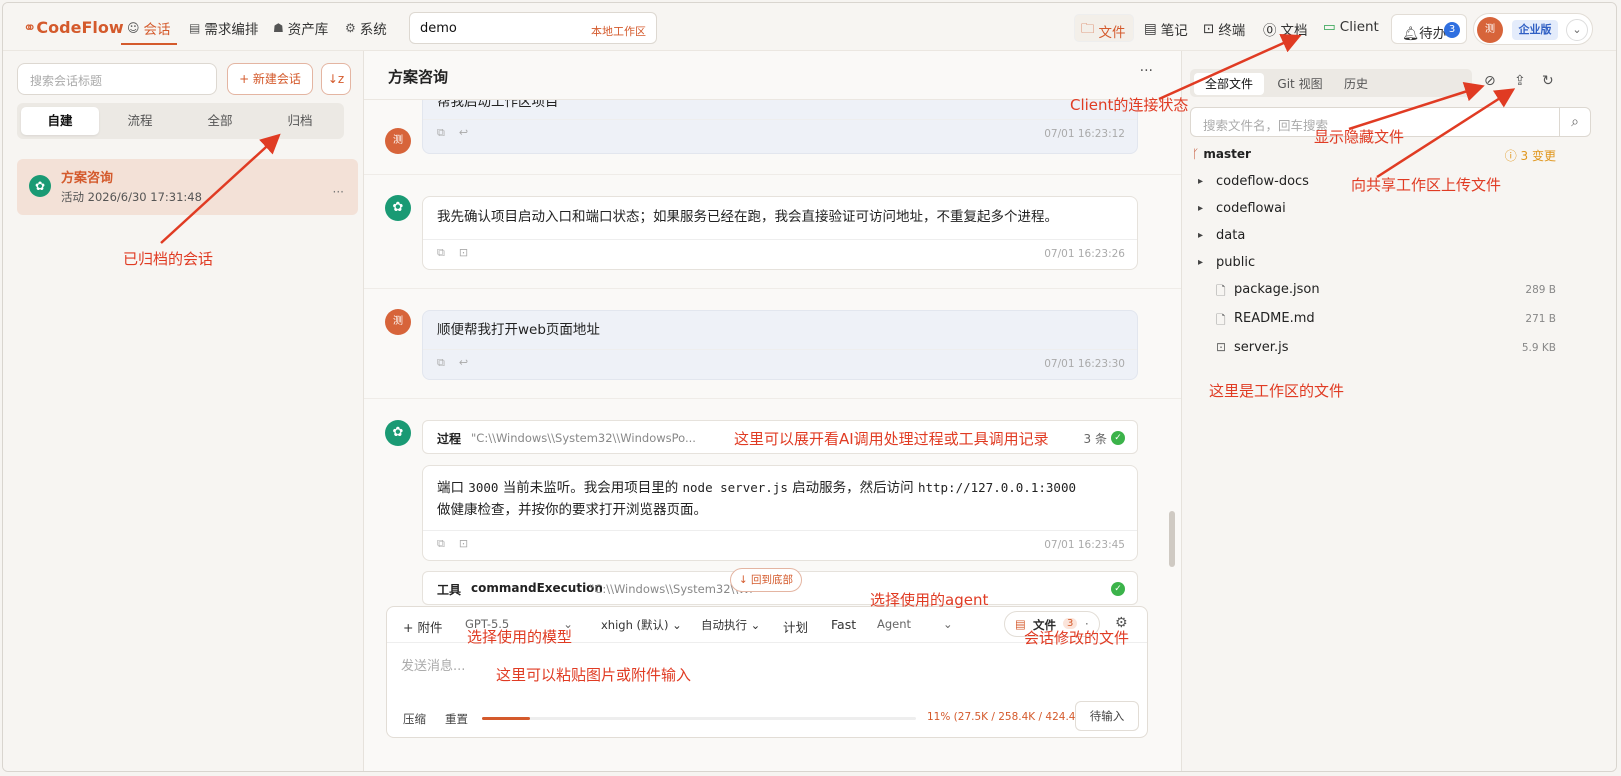 This screenshot has width=1621, height=776. Describe the element at coordinates (366, 28) in the screenshot. I see `nav-system: ⚙ 系统` at that location.